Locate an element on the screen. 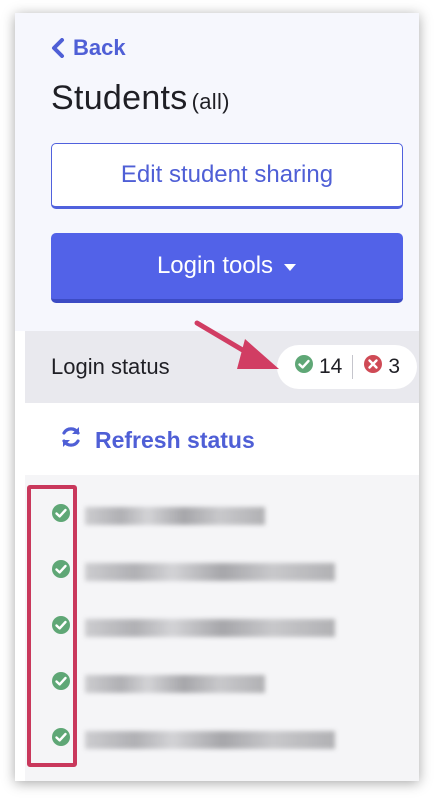 The width and height of the screenshot is (436, 798). edit-student-sharing-label: Edit student sharing is located at coordinates (227, 174).